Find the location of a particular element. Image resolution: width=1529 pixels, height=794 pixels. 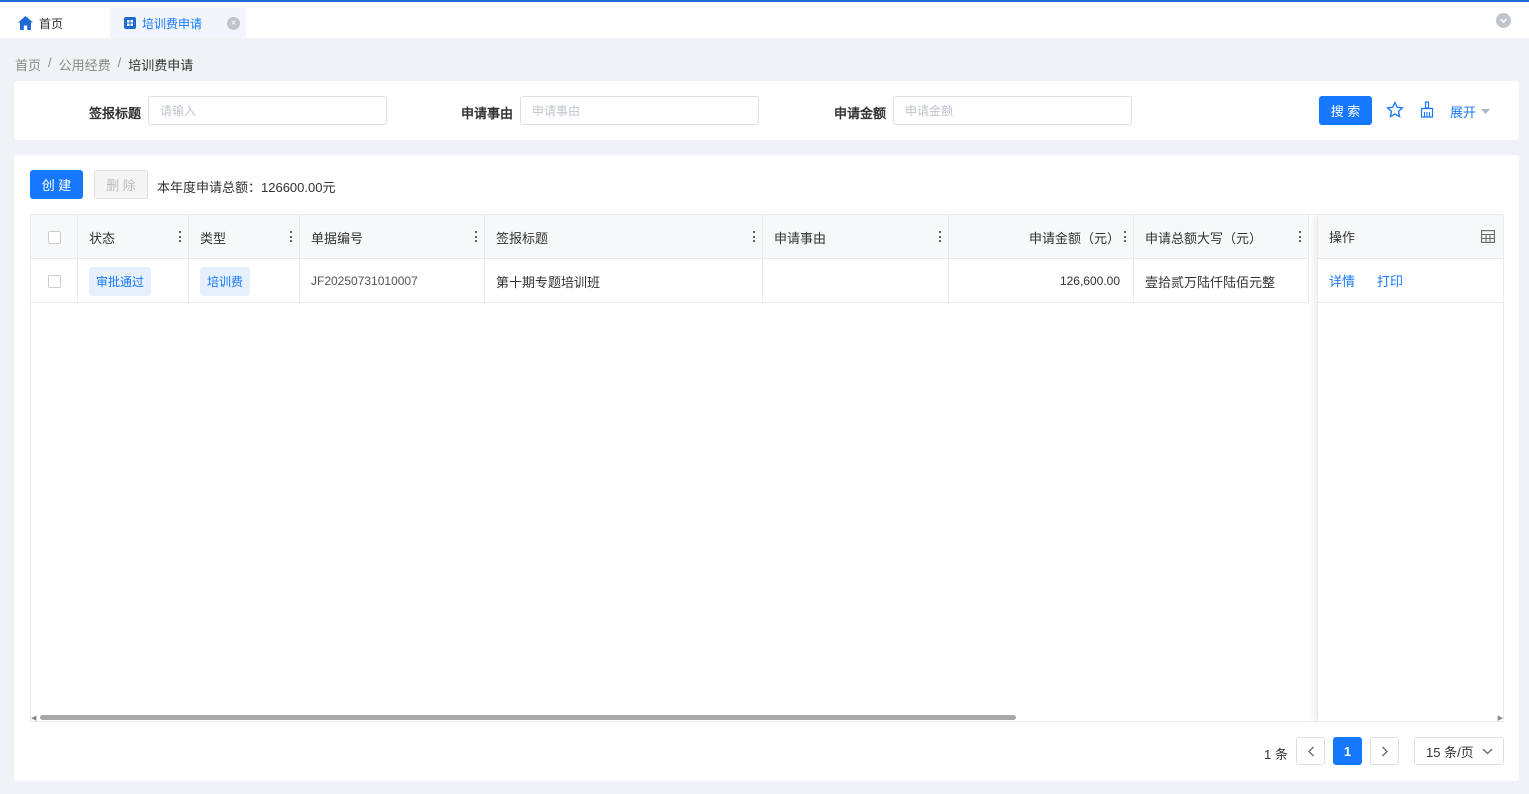

detail-link: 详情 is located at coordinates (1342, 280).